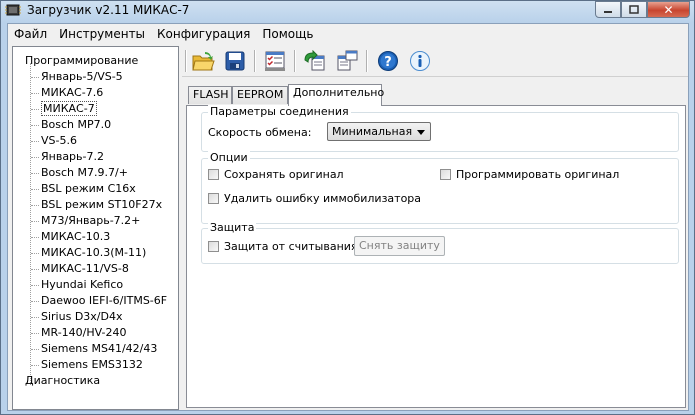 Image resolution: width=695 pixels, height=415 pixels. What do you see at coordinates (372, 131) in the screenshot?
I see `speed-select-value: Минимальная` at bounding box center [372, 131].